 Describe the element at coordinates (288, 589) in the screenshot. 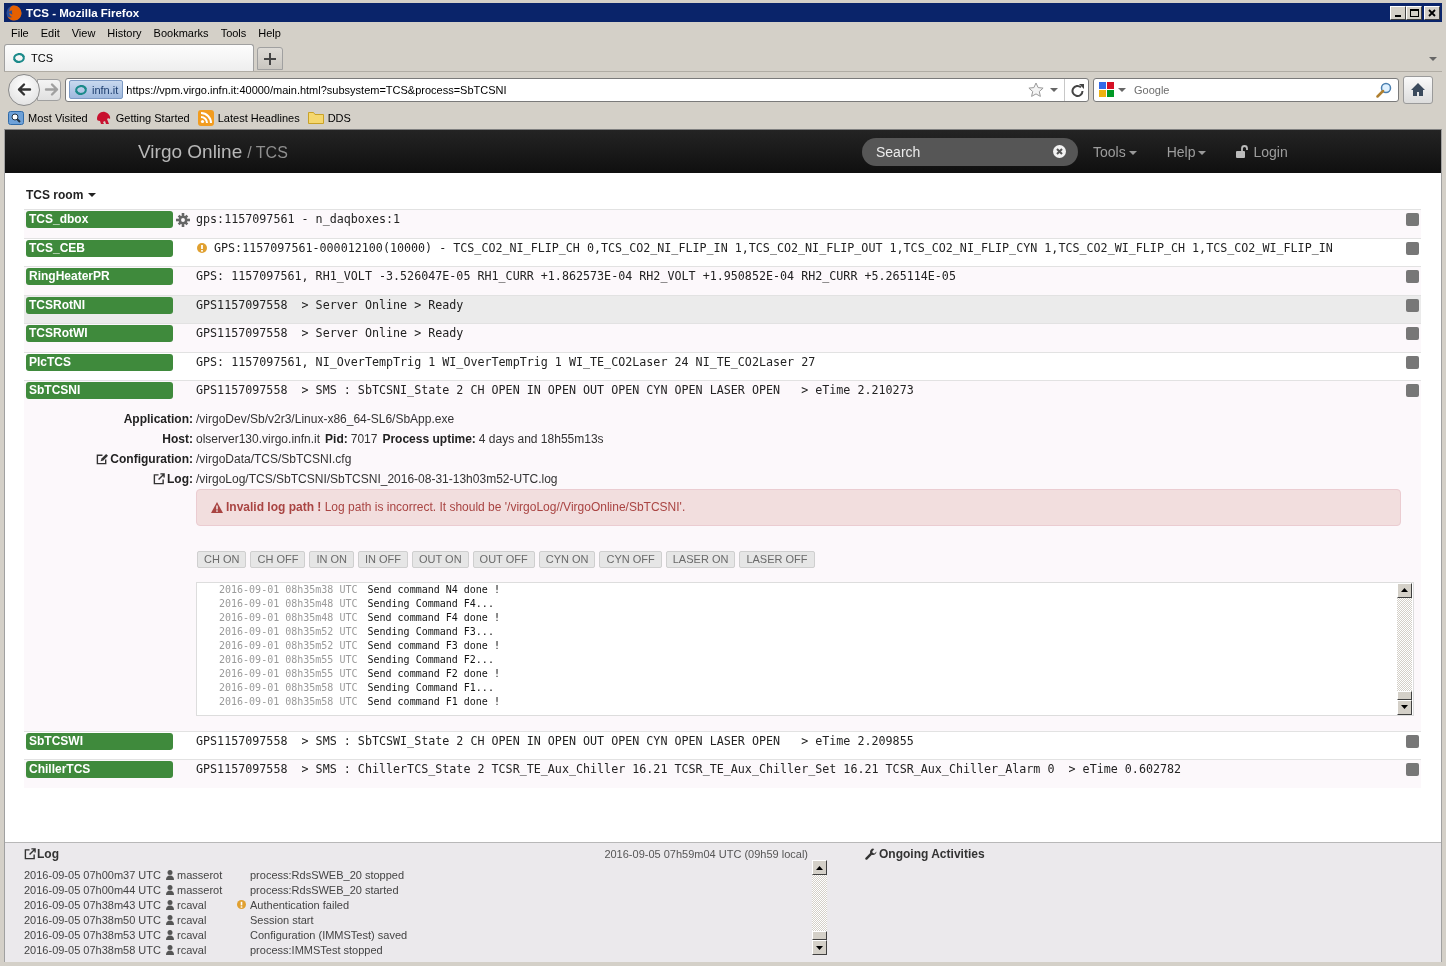

I see `log-time: 2016-09-01 08h35m38 UTC` at that location.